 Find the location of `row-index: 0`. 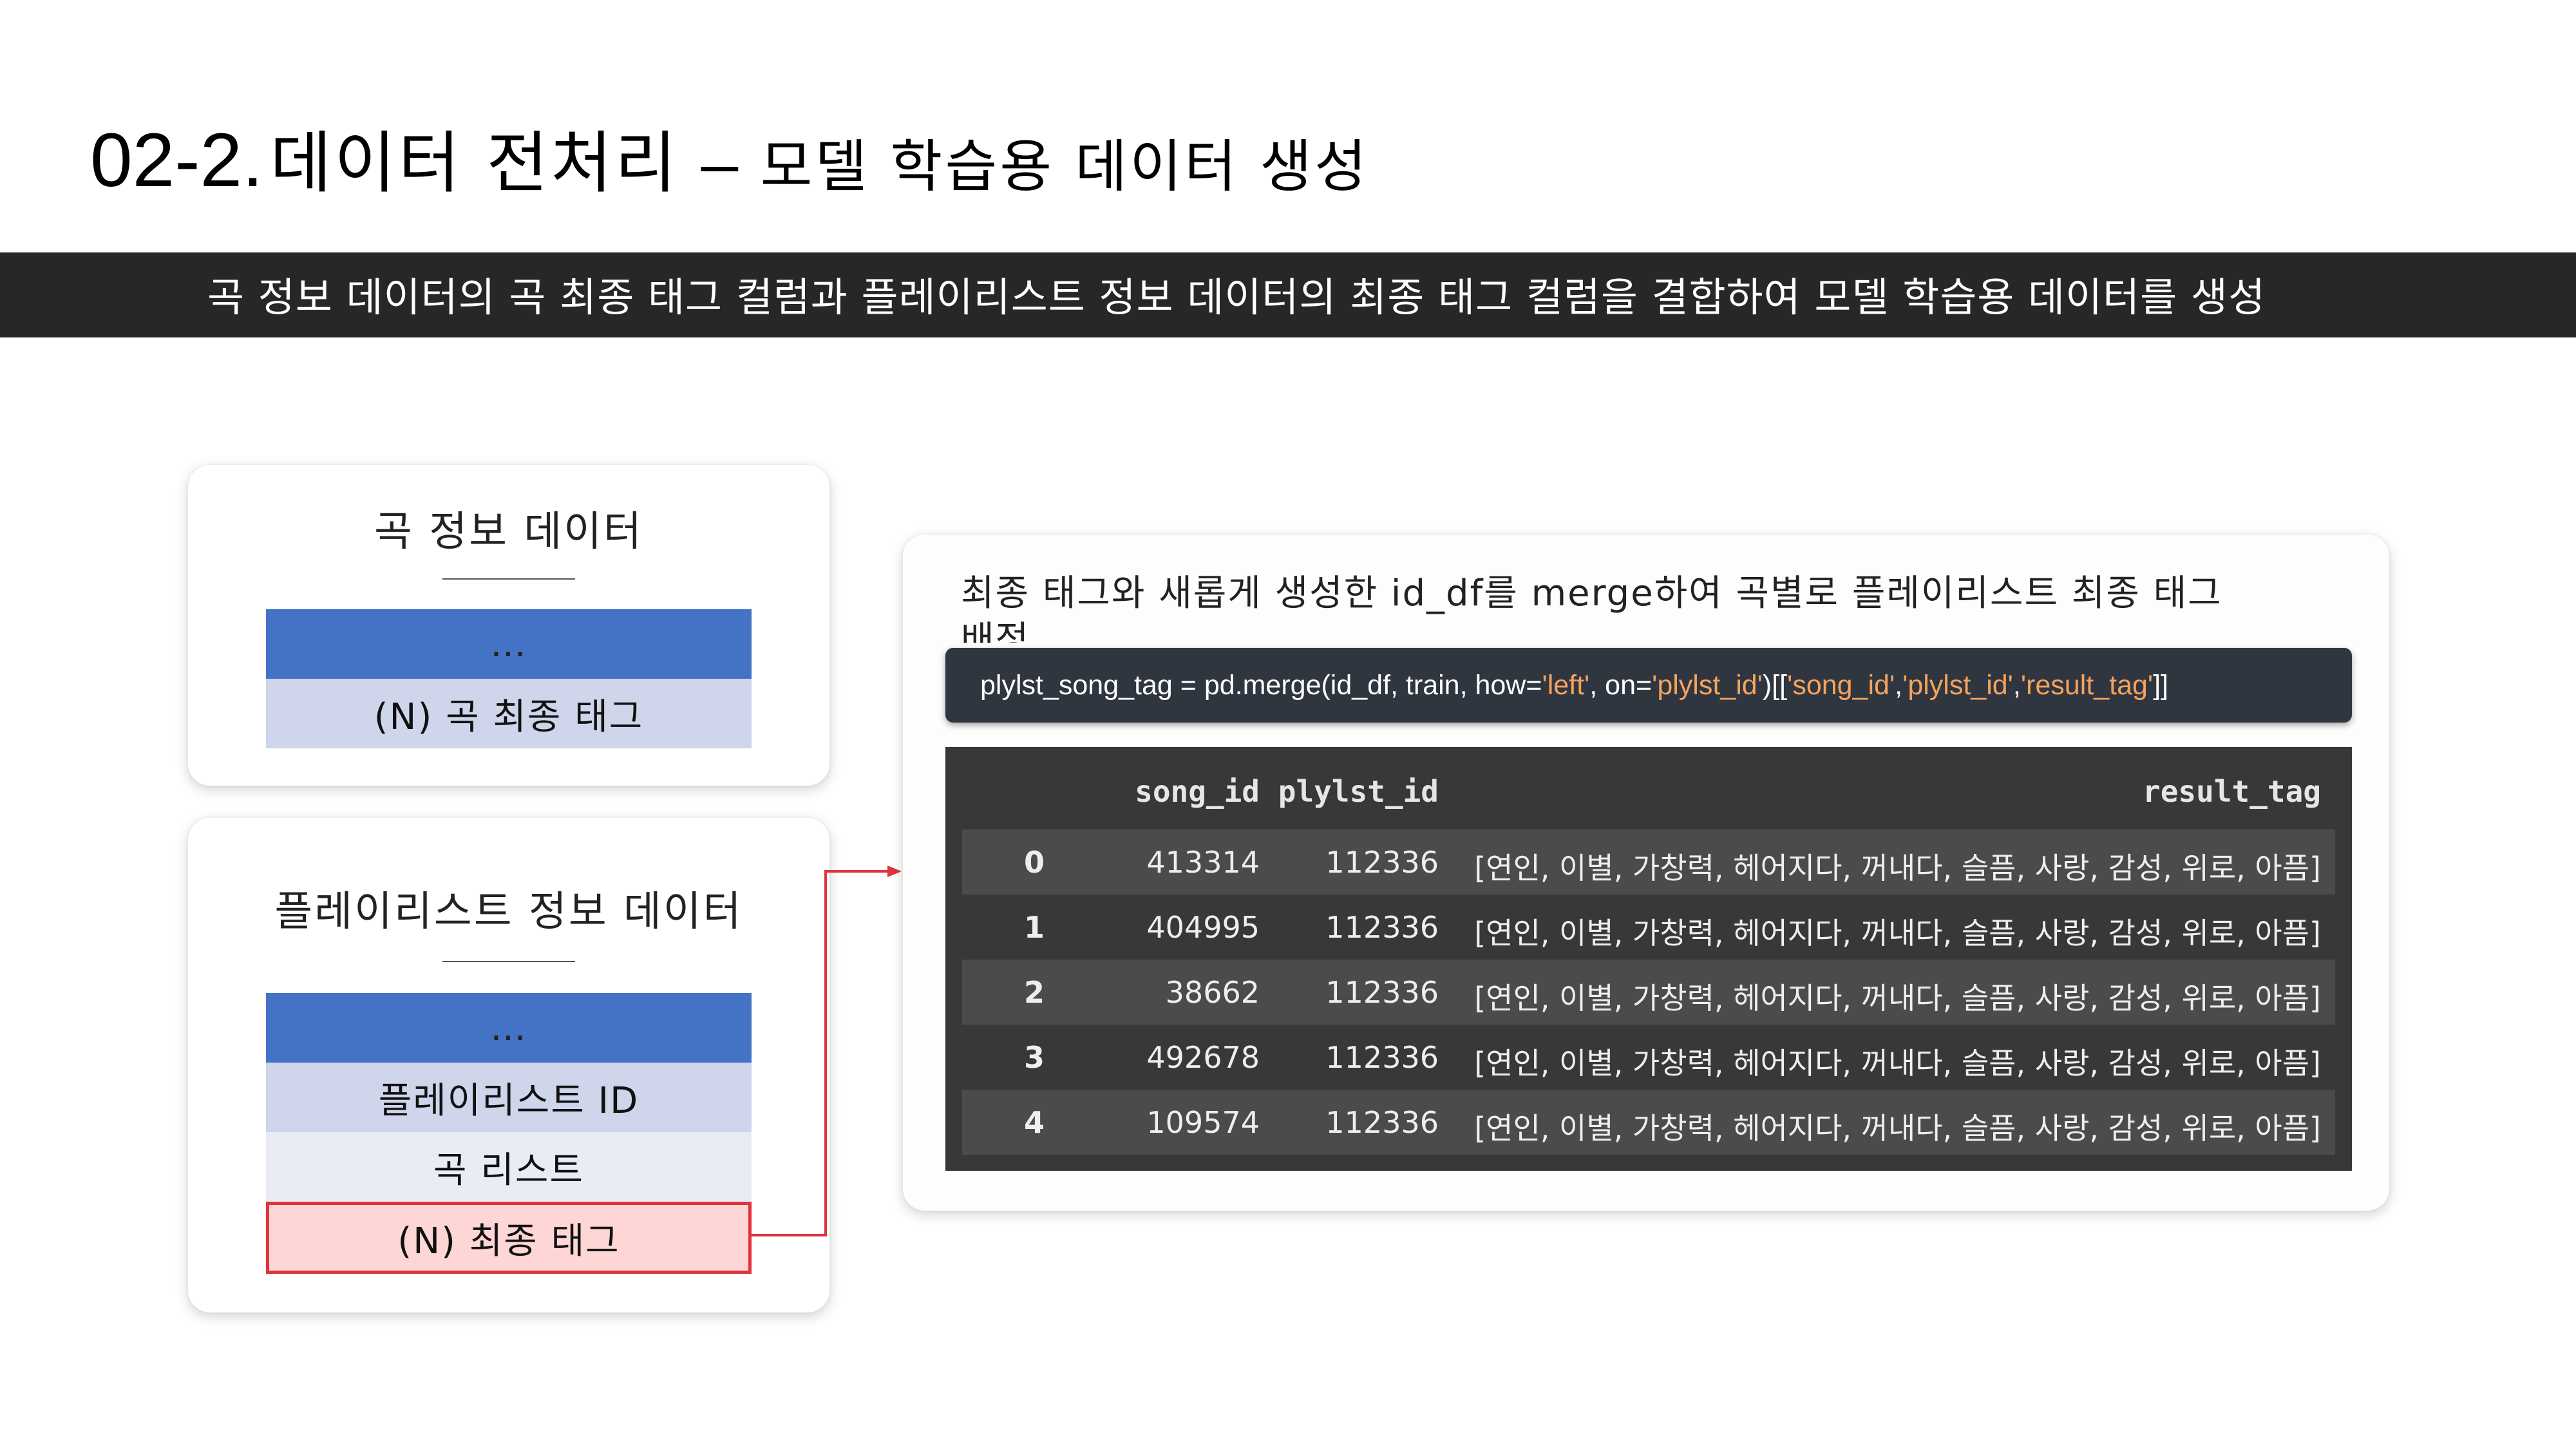

row-index: 0 is located at coordinates (1034, 862).